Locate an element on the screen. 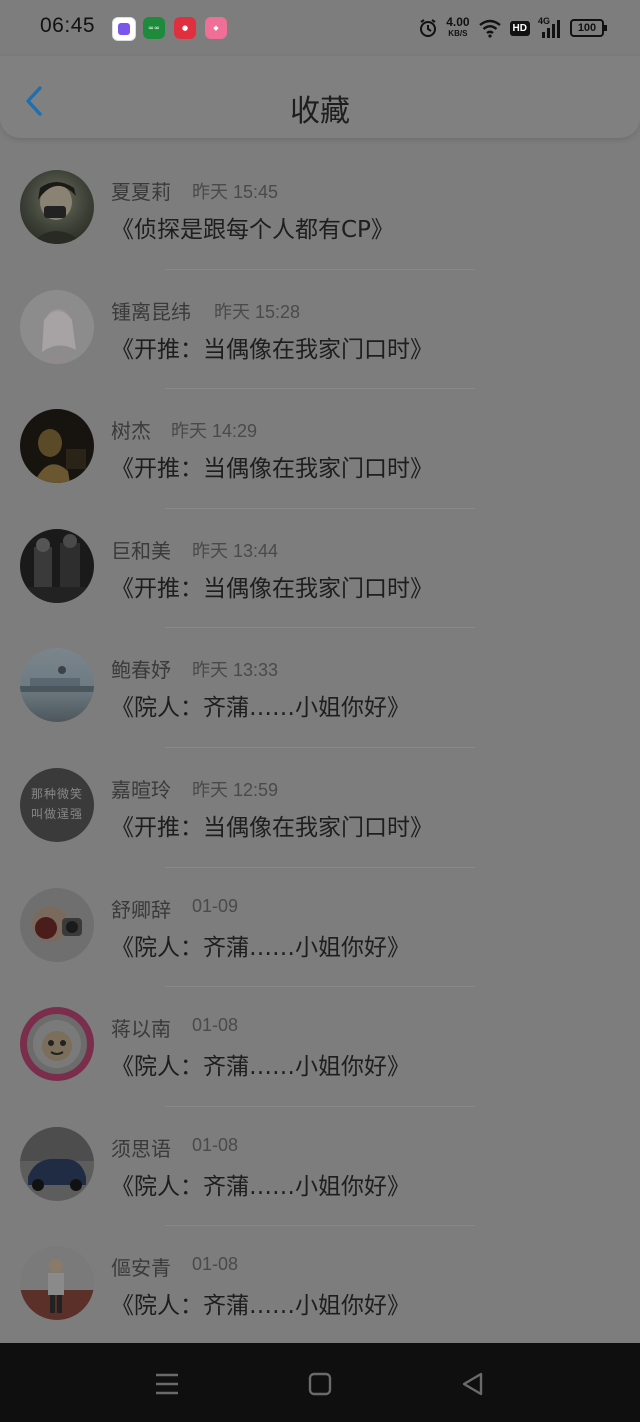  list-item: 树杰 昨天 14:29 《开推：当偶像在我家门口时》 is located at coordinates (320, 449).